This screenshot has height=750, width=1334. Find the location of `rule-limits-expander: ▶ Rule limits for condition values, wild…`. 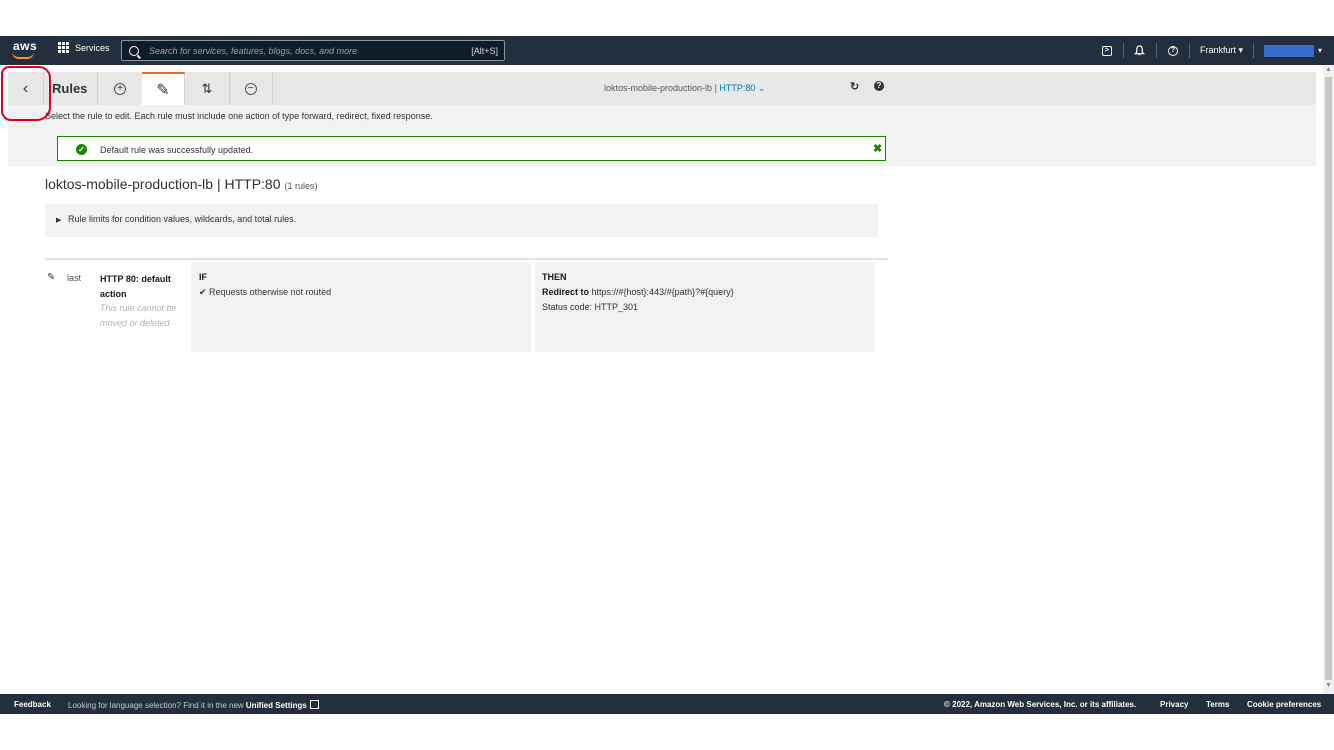

rule-limits-expander: ▶ Rule limits for condition values, wild… is located at coordinates (461, 220).